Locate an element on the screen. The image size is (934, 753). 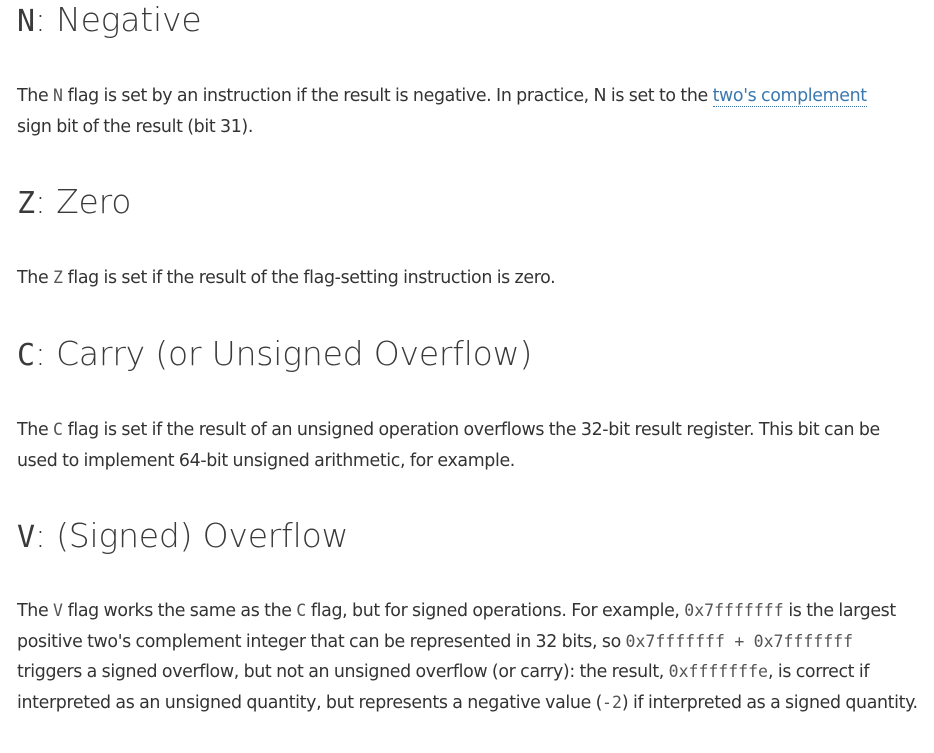
text: ) if interpreted as a signed quantity. is located at coordinates (769, 702).